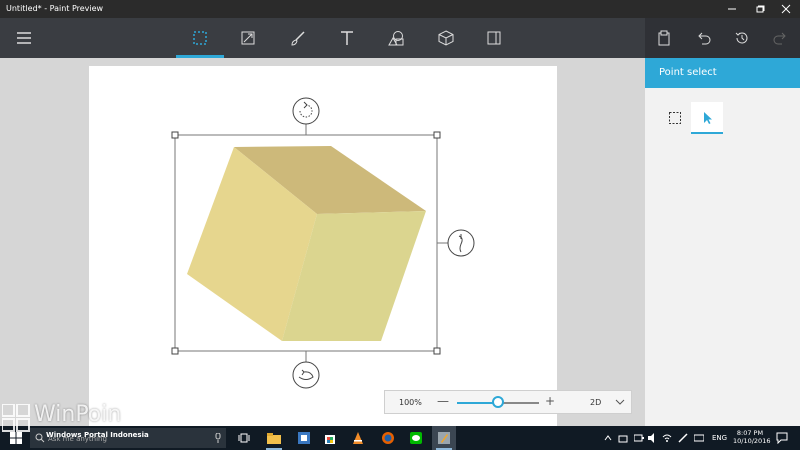  I want to click on chevron-up-icon, so click(608, 438).